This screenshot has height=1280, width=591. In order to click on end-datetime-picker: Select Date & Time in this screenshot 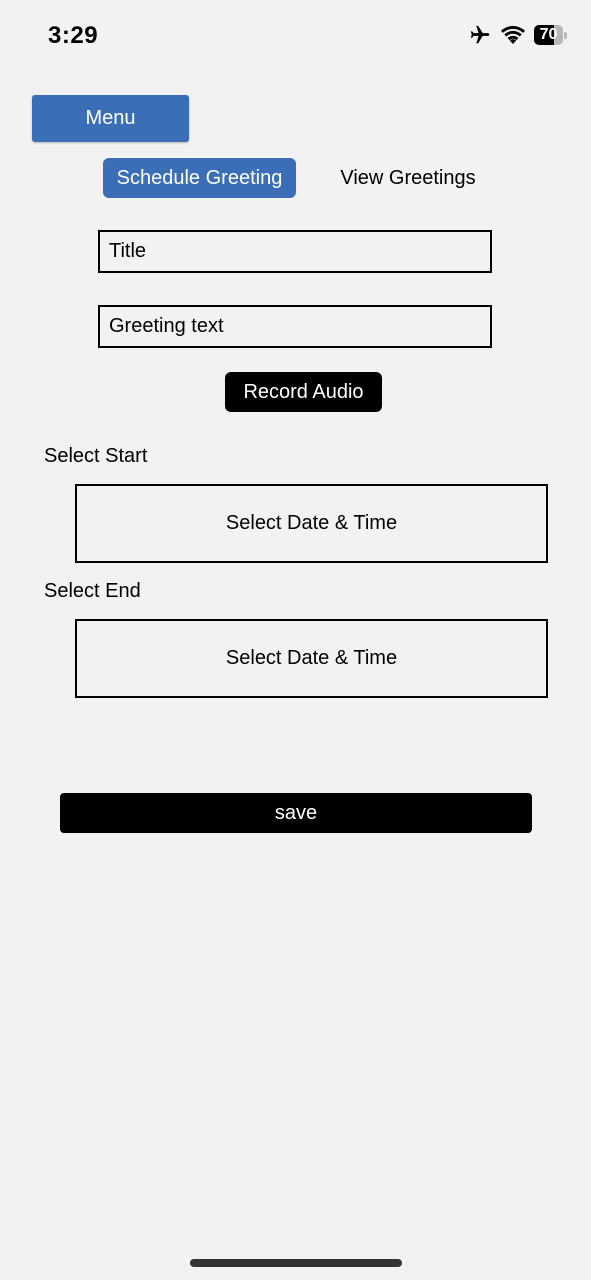, I will do `click(311, 658)`.